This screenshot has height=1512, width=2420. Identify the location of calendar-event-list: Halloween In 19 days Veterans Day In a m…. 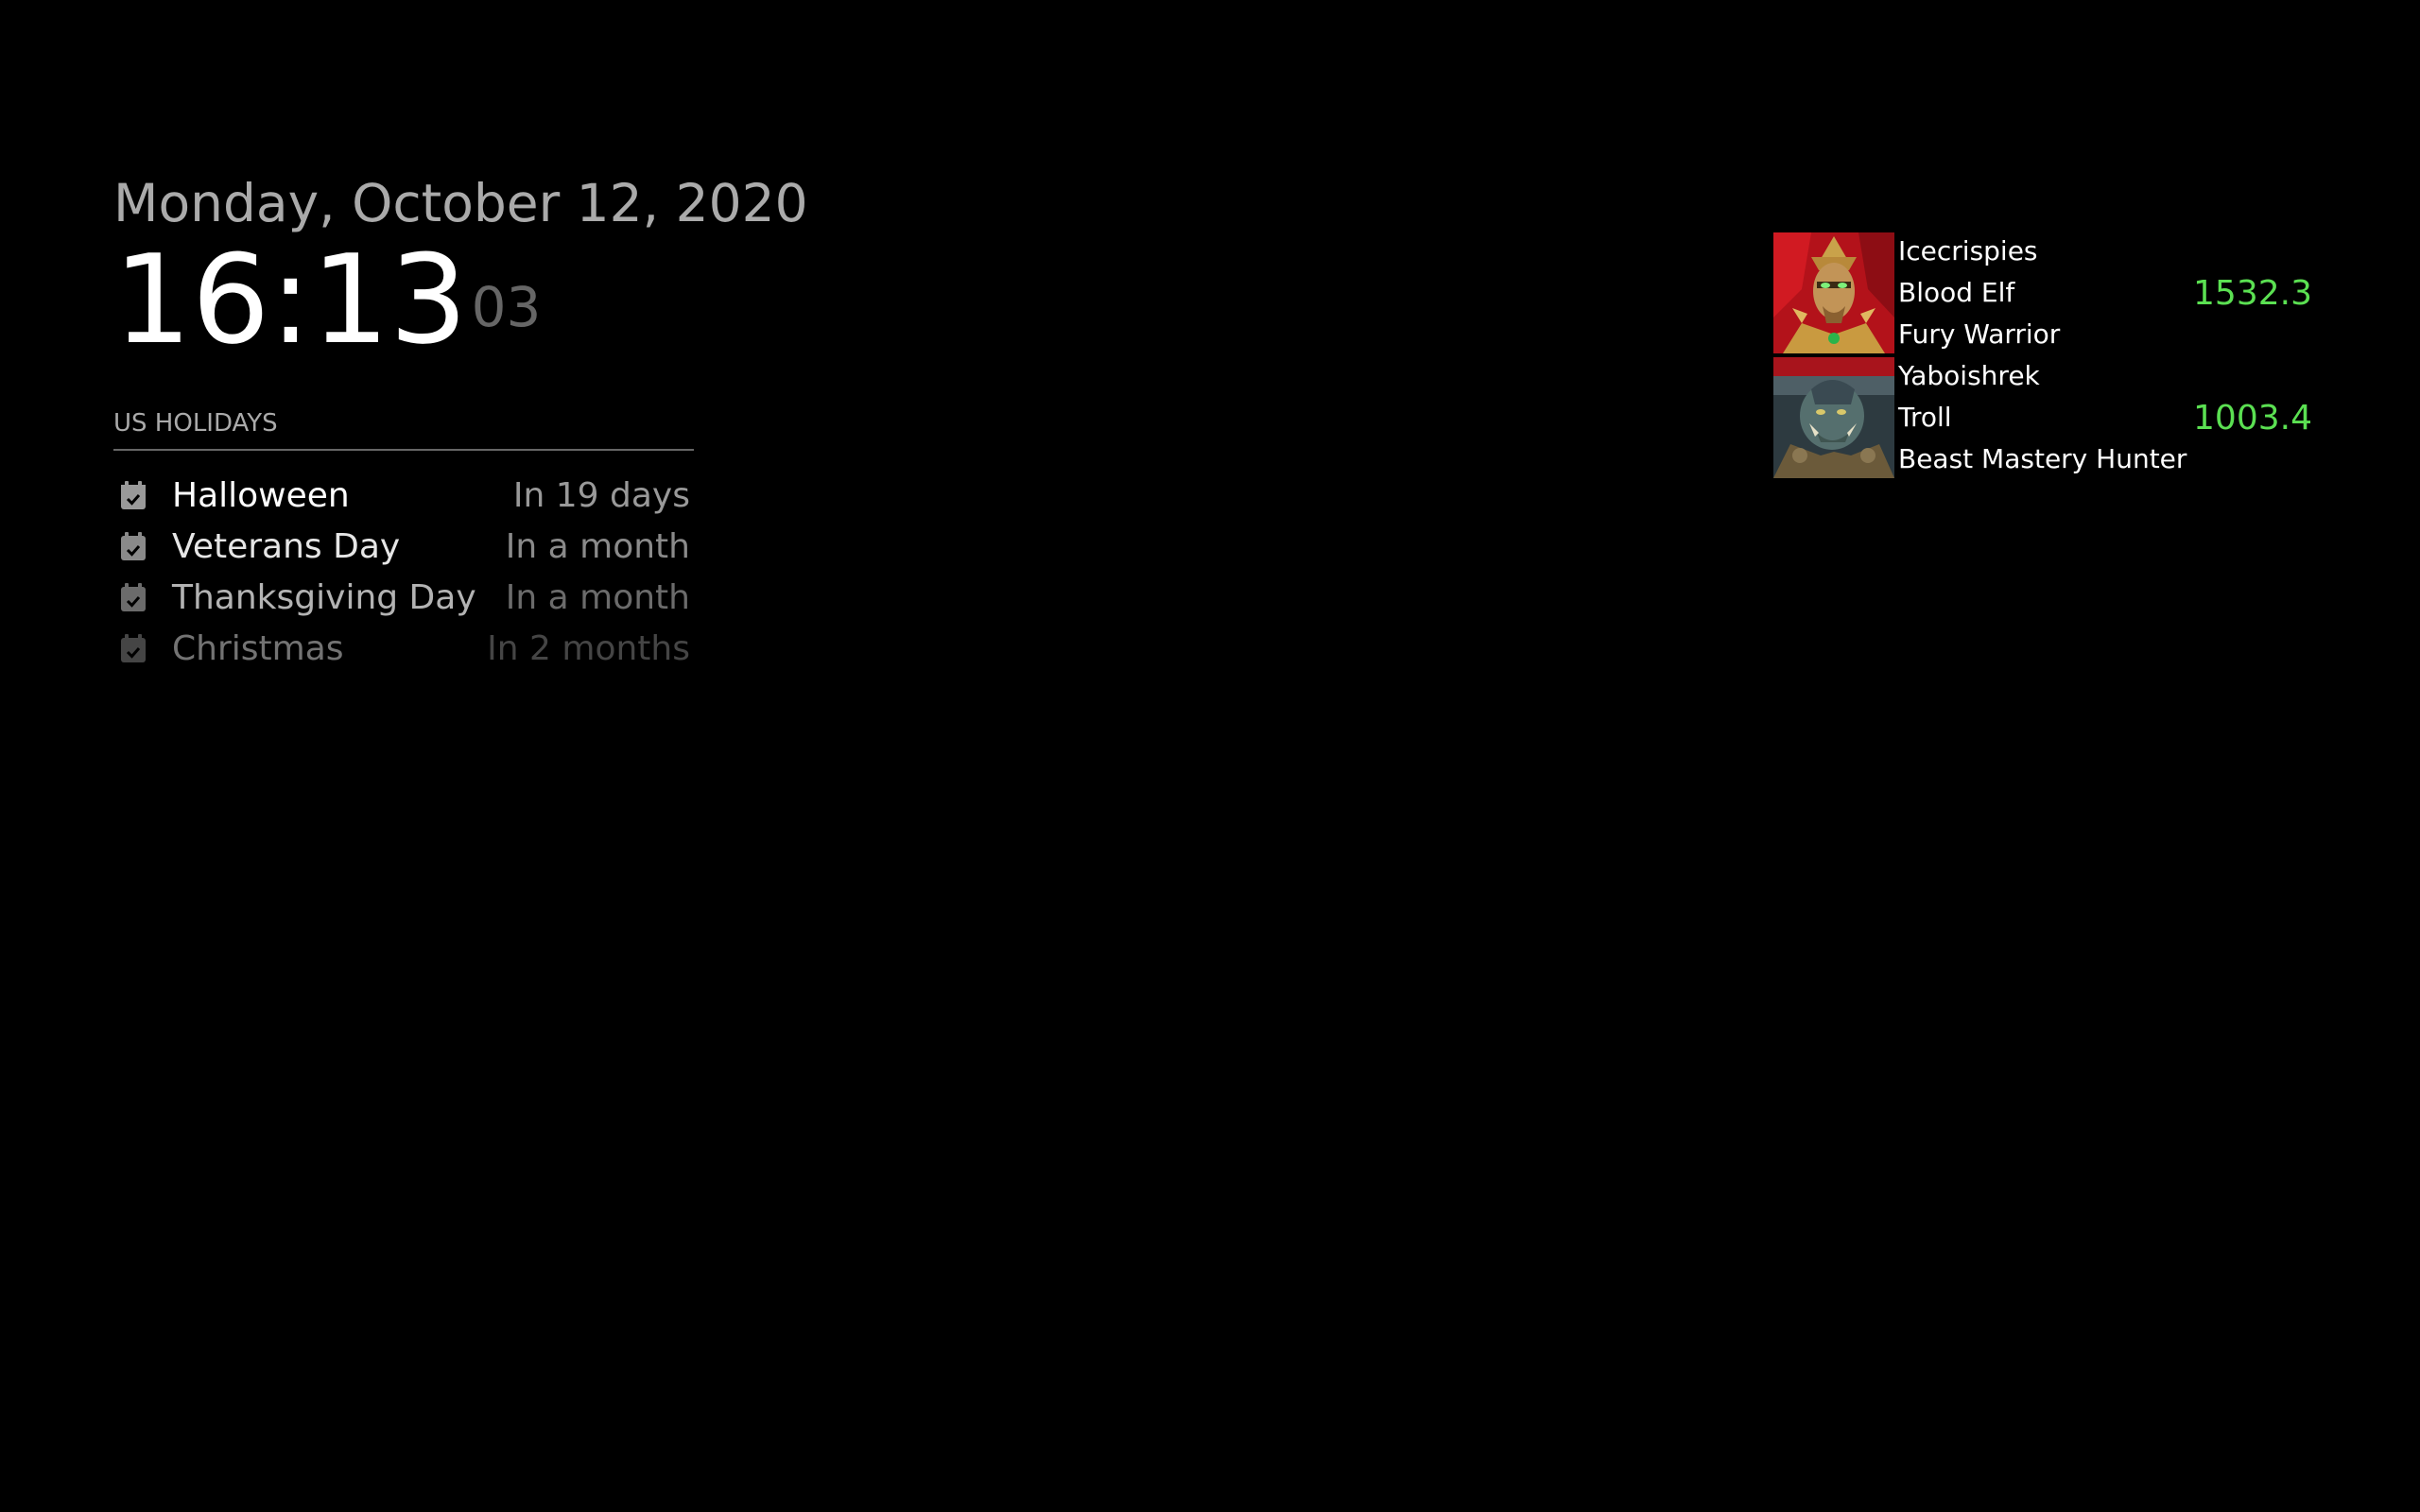
(403, 572).